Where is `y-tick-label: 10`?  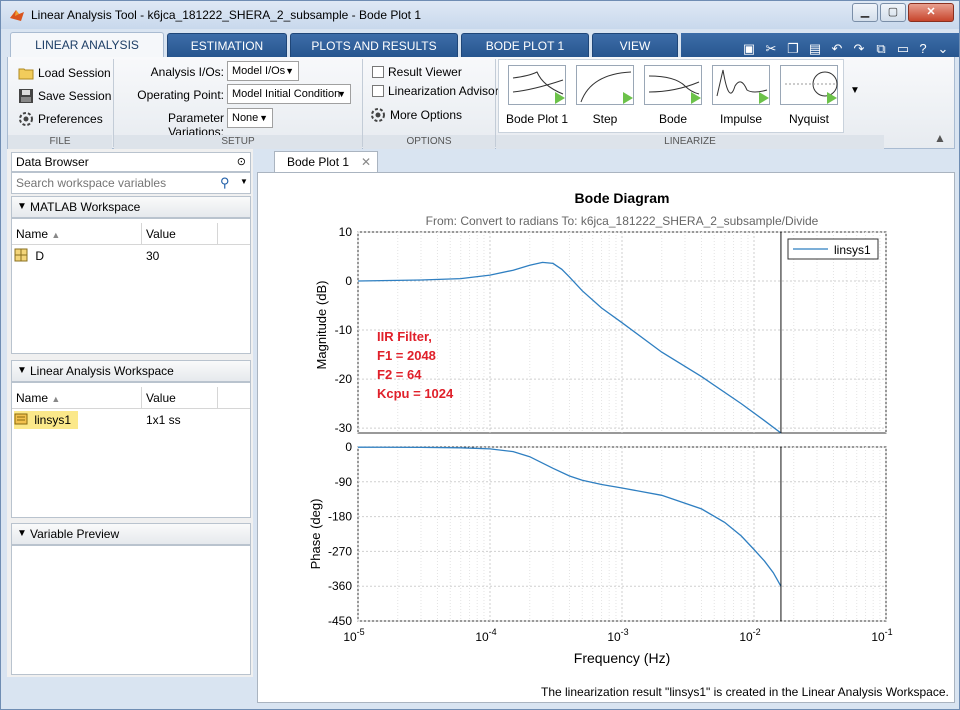 y-tick-label: 10 is located at coordinates (346, 232).